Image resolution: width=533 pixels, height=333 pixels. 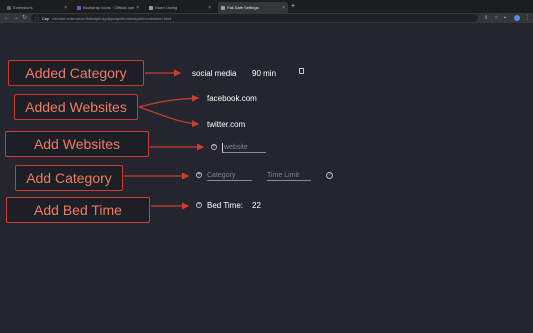 I want to click on help-question-icon: ?, so click(x=329, y=175).